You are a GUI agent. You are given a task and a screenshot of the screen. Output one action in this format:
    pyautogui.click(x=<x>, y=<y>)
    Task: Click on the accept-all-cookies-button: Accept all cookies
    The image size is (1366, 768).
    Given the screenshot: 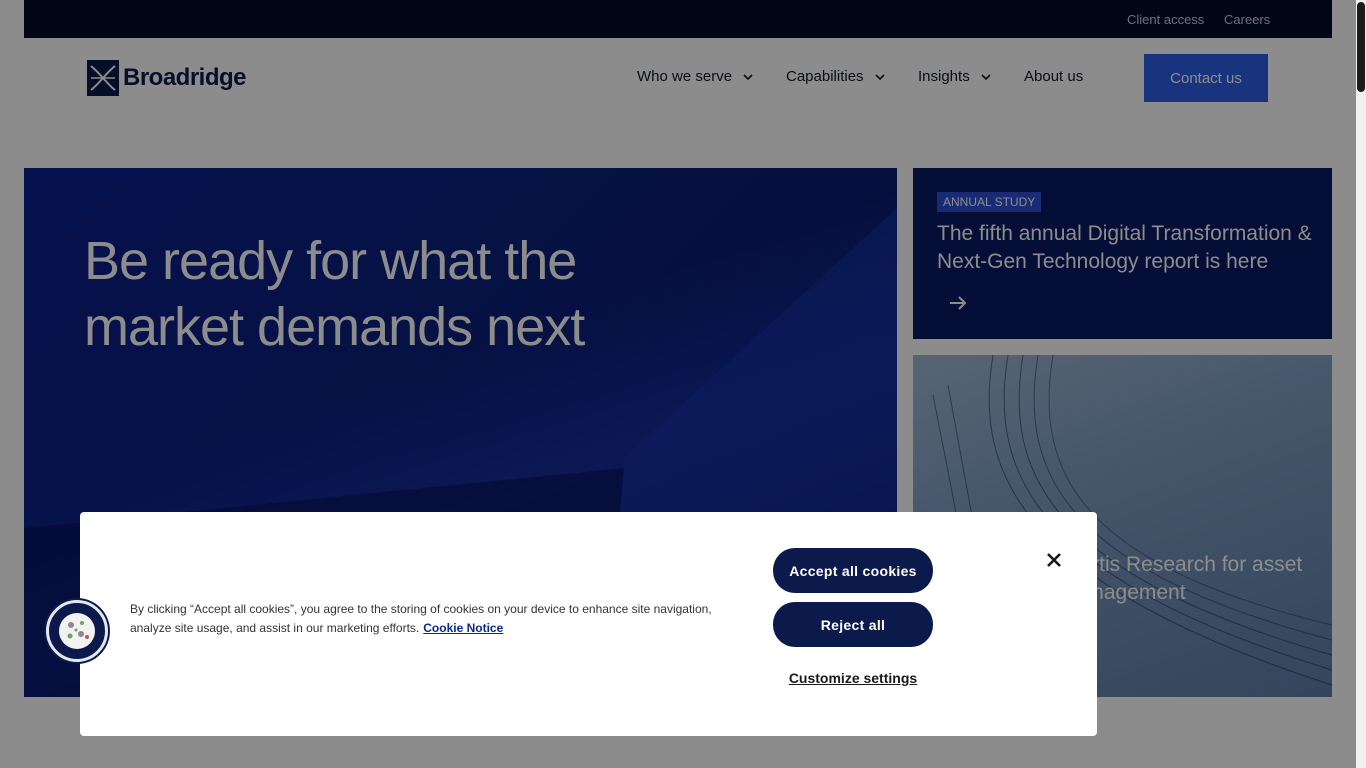 What is the action you would take?
    pyautogui.click(x=853, y=570)
    